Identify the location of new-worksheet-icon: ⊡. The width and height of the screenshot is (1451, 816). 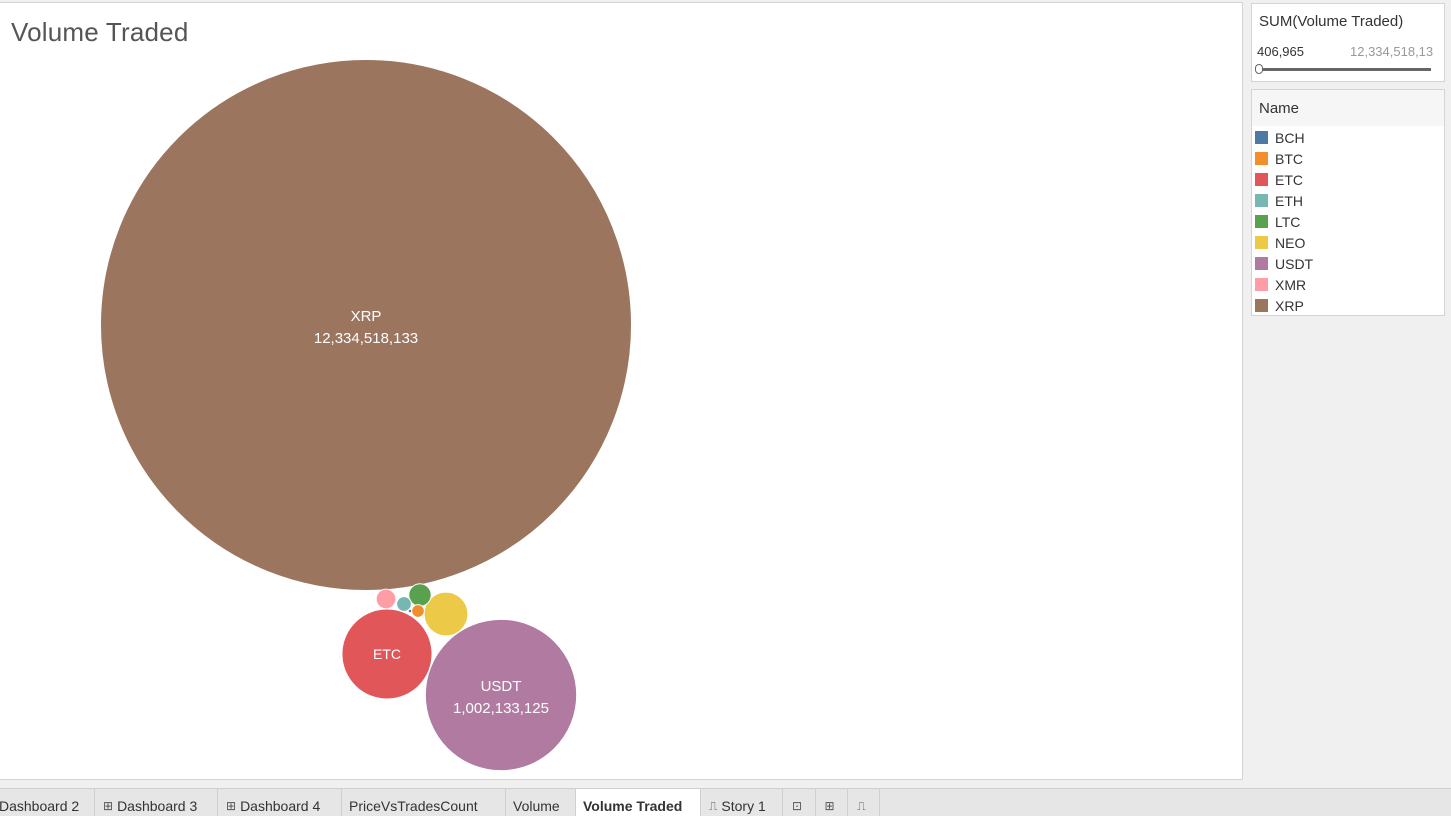
(799, 802).